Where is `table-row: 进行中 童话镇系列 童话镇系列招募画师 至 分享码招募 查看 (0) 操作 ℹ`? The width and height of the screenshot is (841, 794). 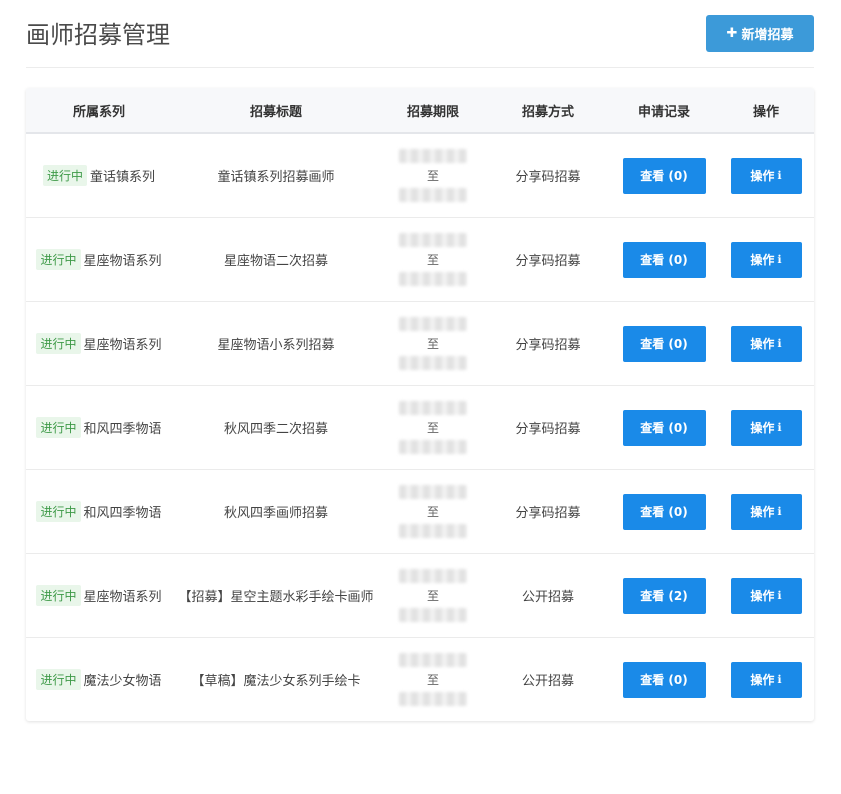
table-row: 进行中 童话镇系列 童话镇系列招募画师 至 分享码招募 查看 (0) 操作 ℹ is located at coordinates (420, 176).